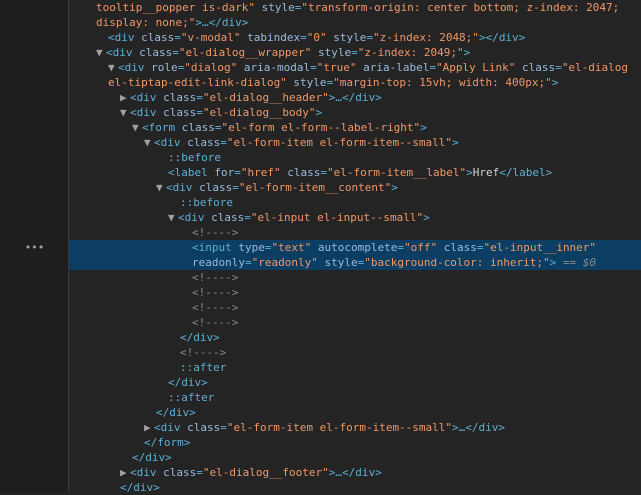 This screenshot has width=641, height=495. What do you see at coordinates (265, 97) in the screenshot?
I see `attr-value: "el-dialog__header"` at bounding box center [265, 97].